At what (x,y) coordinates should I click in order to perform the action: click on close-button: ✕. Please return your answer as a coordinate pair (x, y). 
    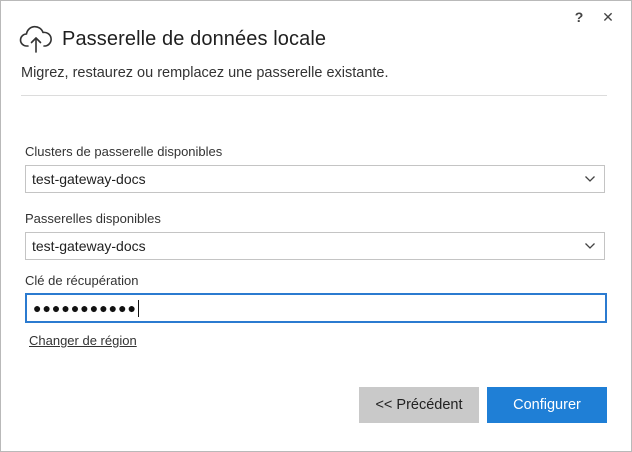
    Looking at the image, I should click on (608, 17).